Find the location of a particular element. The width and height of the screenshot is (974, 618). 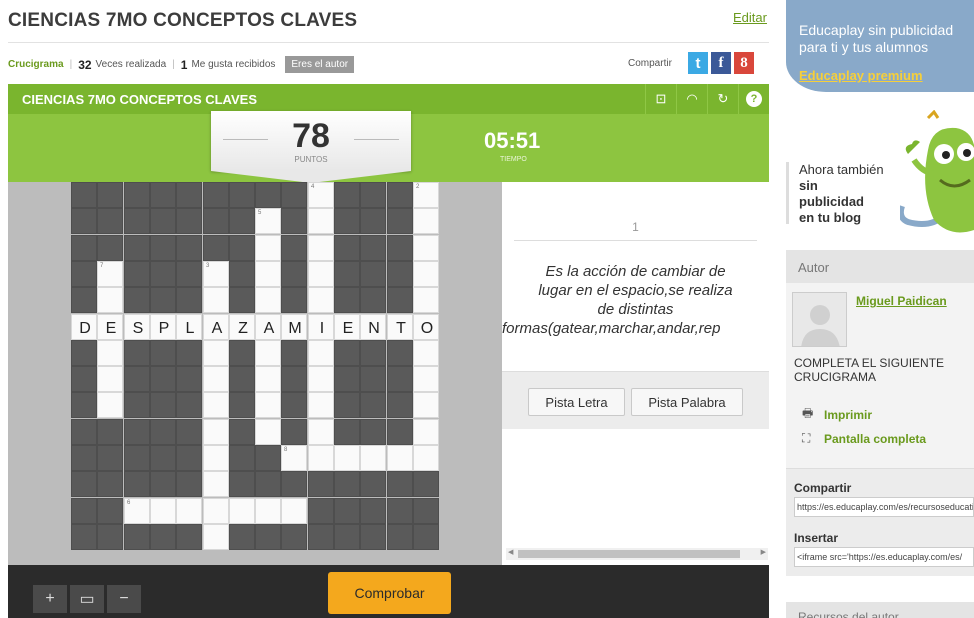

facebook-icon: f is located at coordinates (721, 63).